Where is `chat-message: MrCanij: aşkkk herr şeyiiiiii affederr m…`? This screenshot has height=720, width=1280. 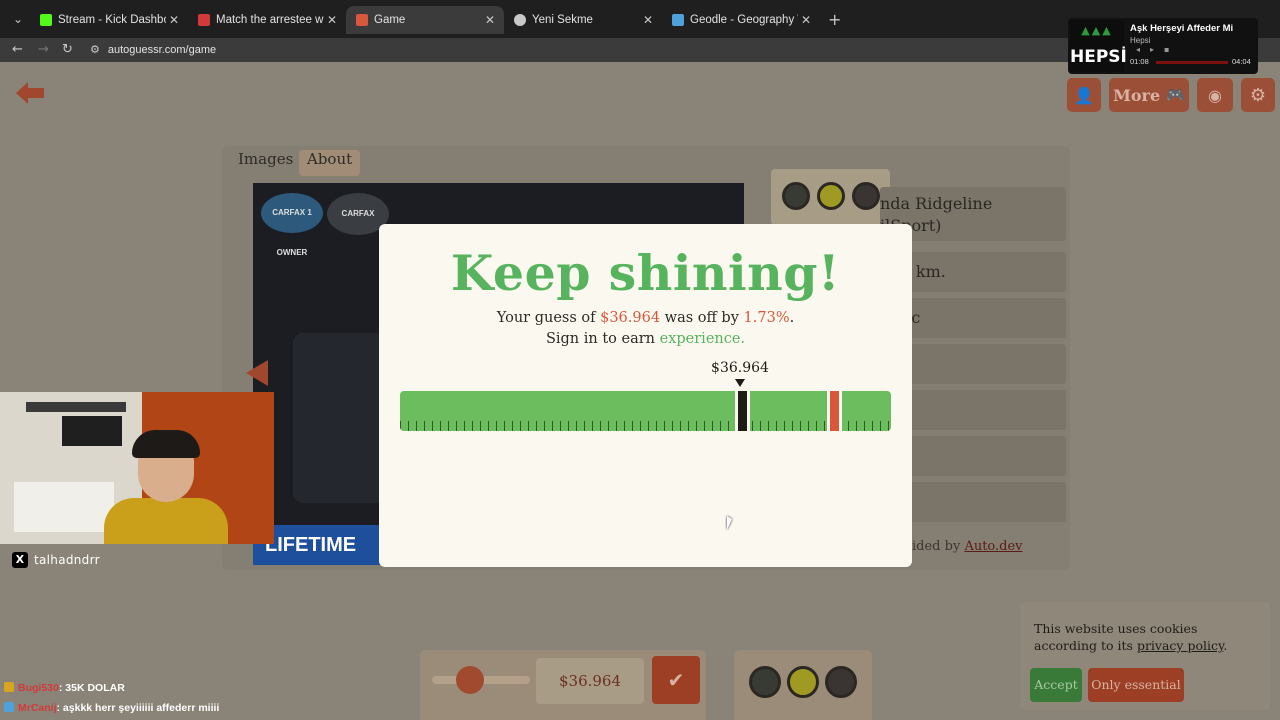 chat-message: MrCanij: aşkkk herr şeyiiiiii affederr m… is located at coordinates (111, 708).